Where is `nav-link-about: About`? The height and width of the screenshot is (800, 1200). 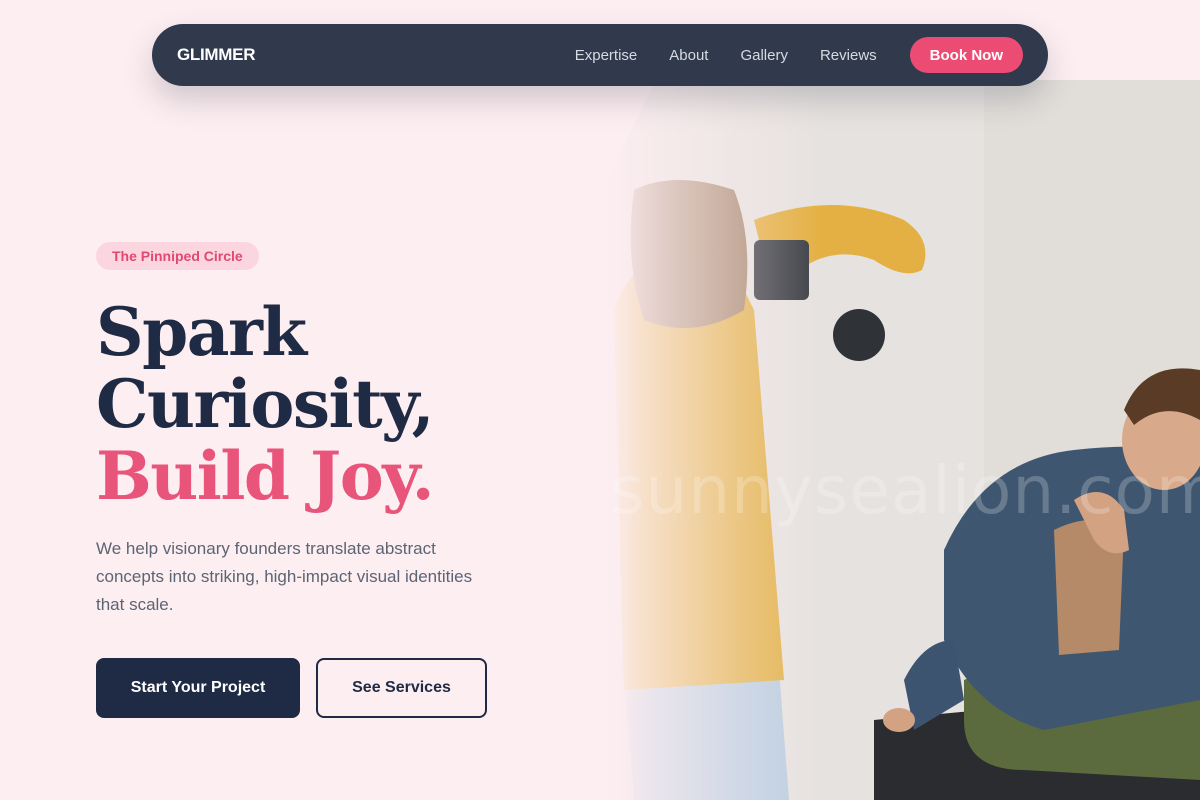 nav-link-about: About is located at coordinates (688, 55).